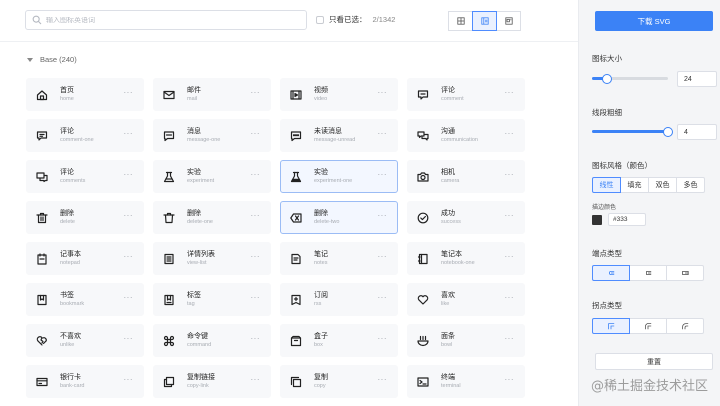 This screenshot has height=406, width=720. I want to click on icon-card-bookmark: 书签 bookmark ···, so click(85, 299).